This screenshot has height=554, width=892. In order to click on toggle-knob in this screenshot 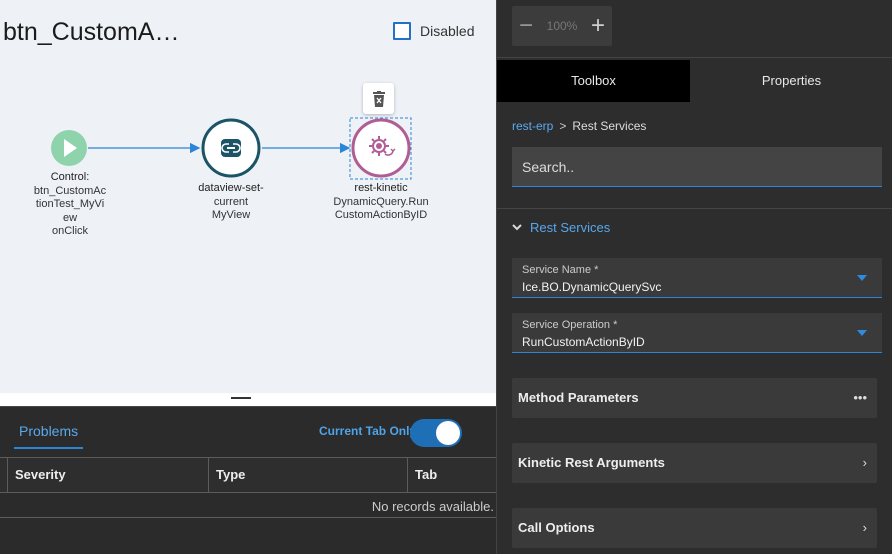, I will do `click(448, 433)`.